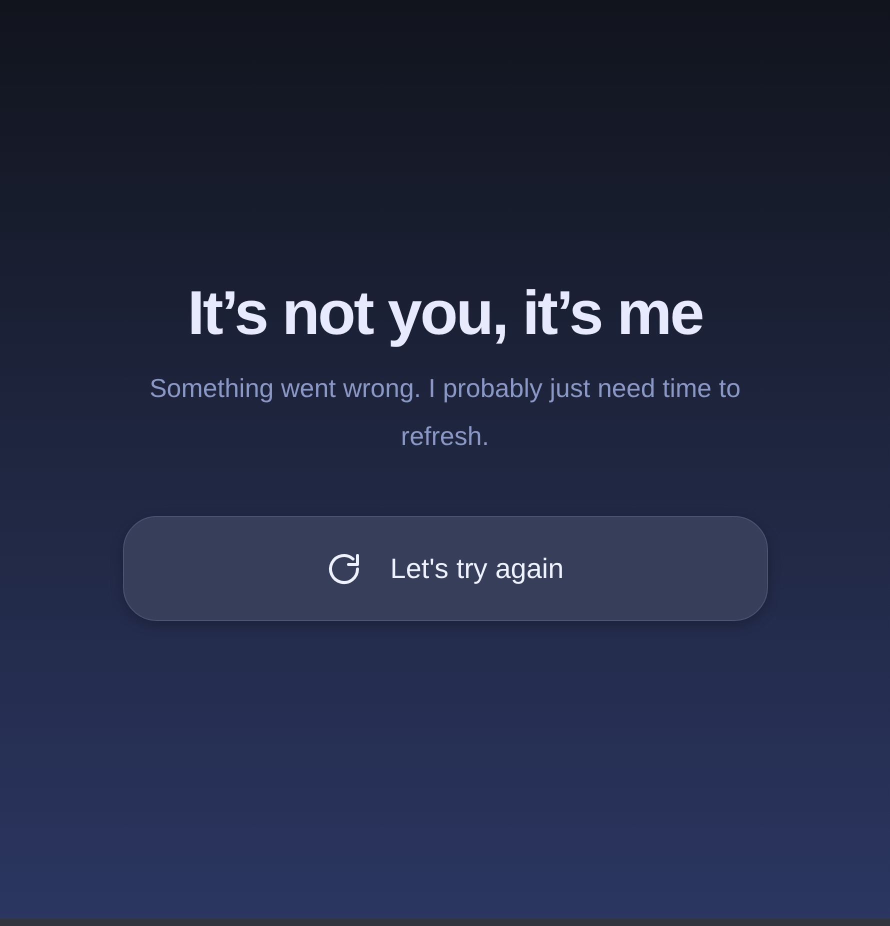  What do you see at coordinates (445, 568) in the screenshot?
I see `try-again-button: Let's try again` at bounding box center [445, 568].